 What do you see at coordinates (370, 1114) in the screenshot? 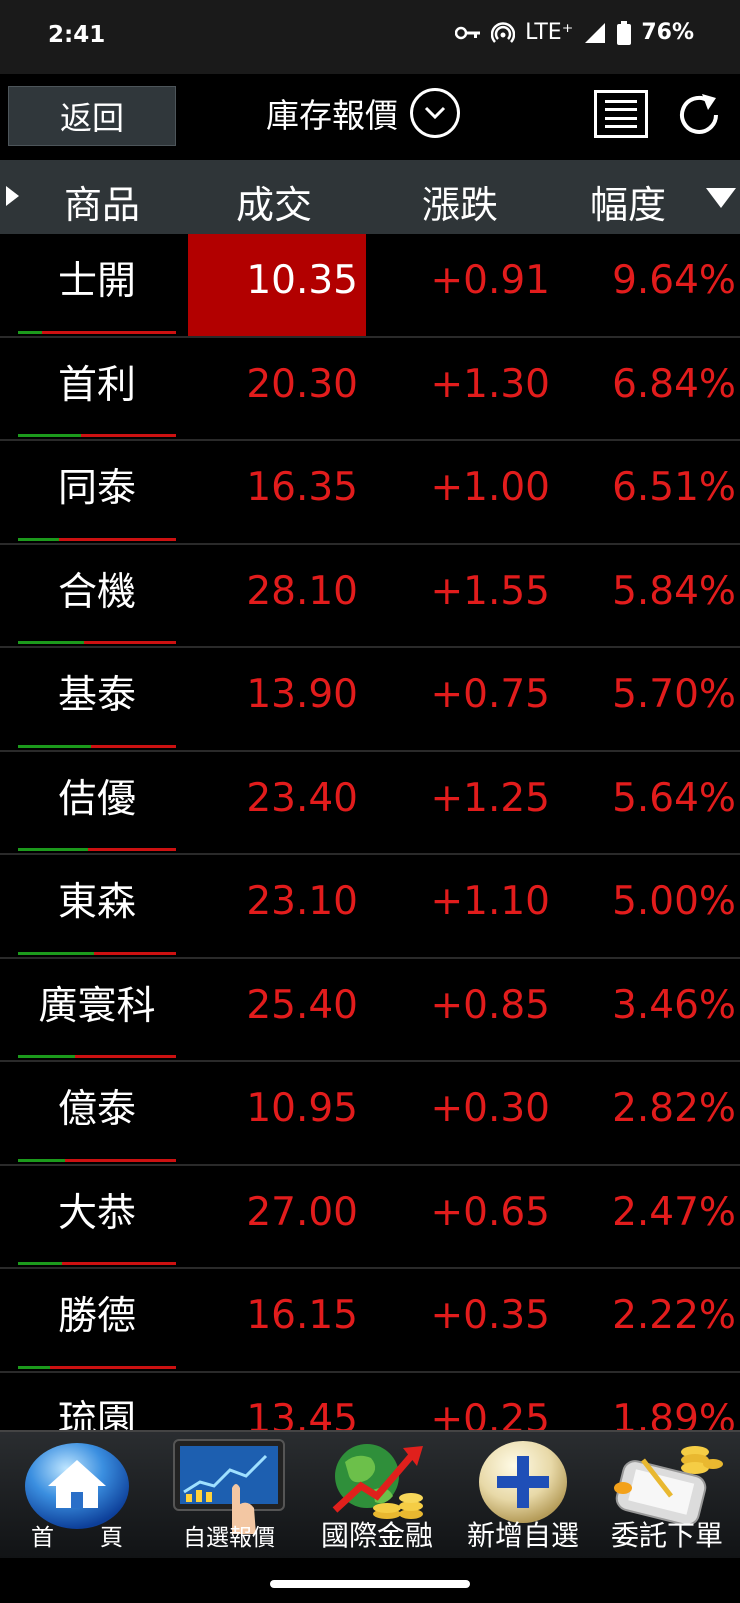
I see `stock-row: 億泰 10.95 +0.30 2.82%` at bounding box center [370, 1114].